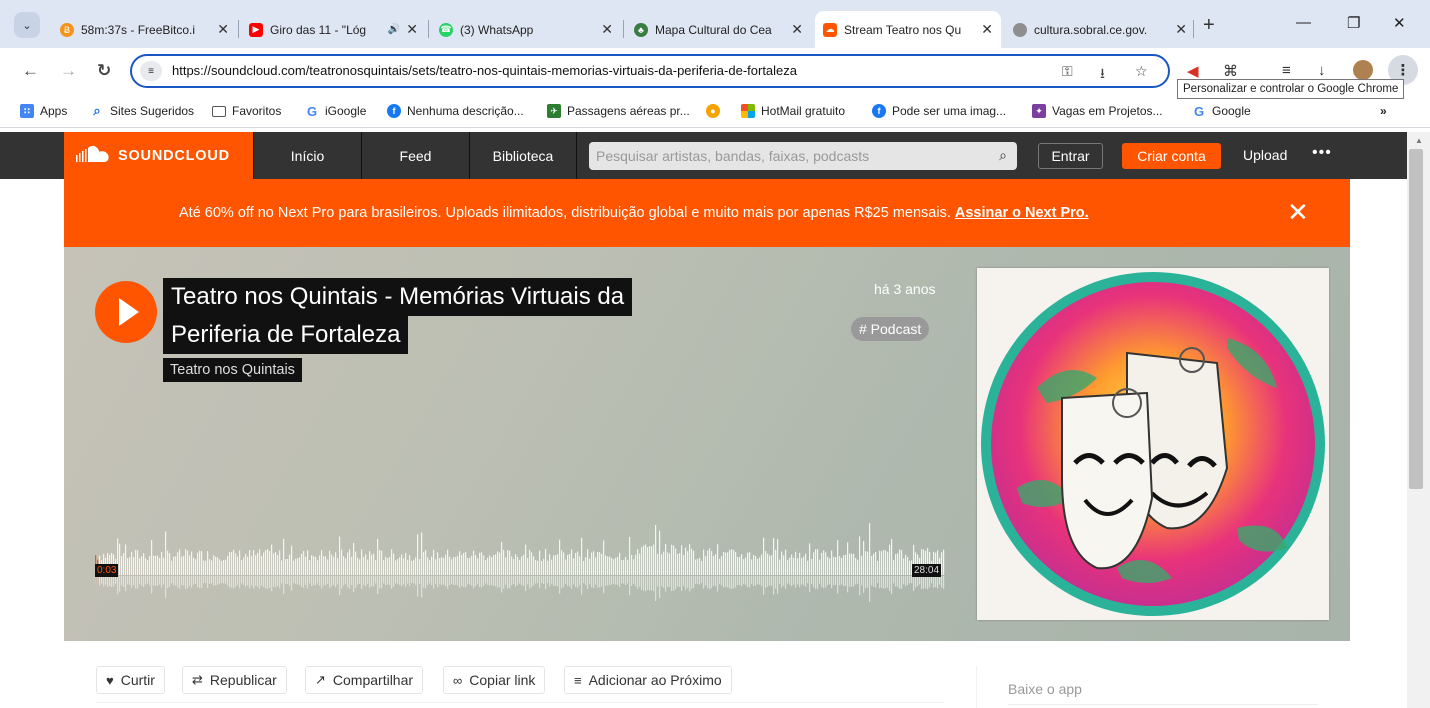  Describe the element at coordinates (655, 680) in the screenshot. I see `add-to-queue-label: Adicionar ao Próximo` at that location.